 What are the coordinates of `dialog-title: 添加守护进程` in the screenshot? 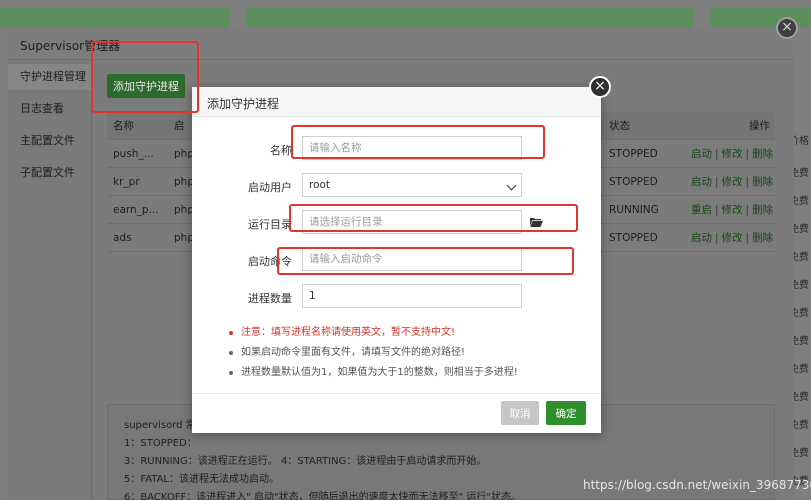 It's located at (243, 104).